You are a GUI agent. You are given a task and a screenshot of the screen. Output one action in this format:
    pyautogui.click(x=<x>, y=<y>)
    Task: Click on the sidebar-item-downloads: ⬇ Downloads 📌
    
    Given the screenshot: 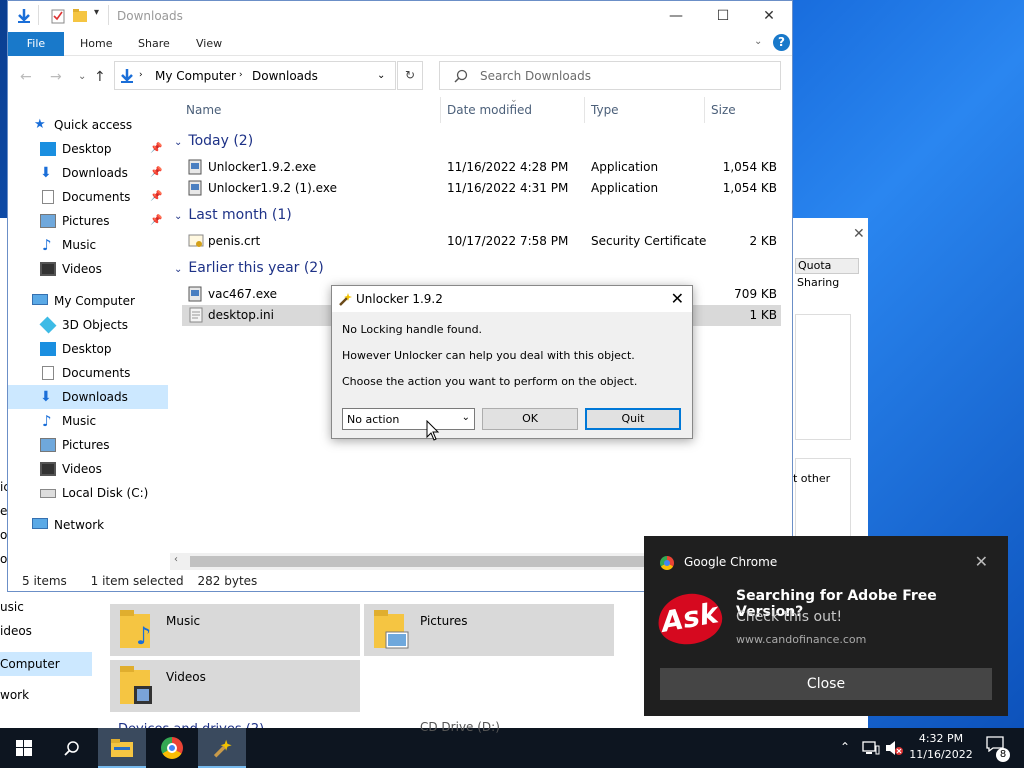 What is the action you would take?
    pyautogui.click(x=88, y=173)
    